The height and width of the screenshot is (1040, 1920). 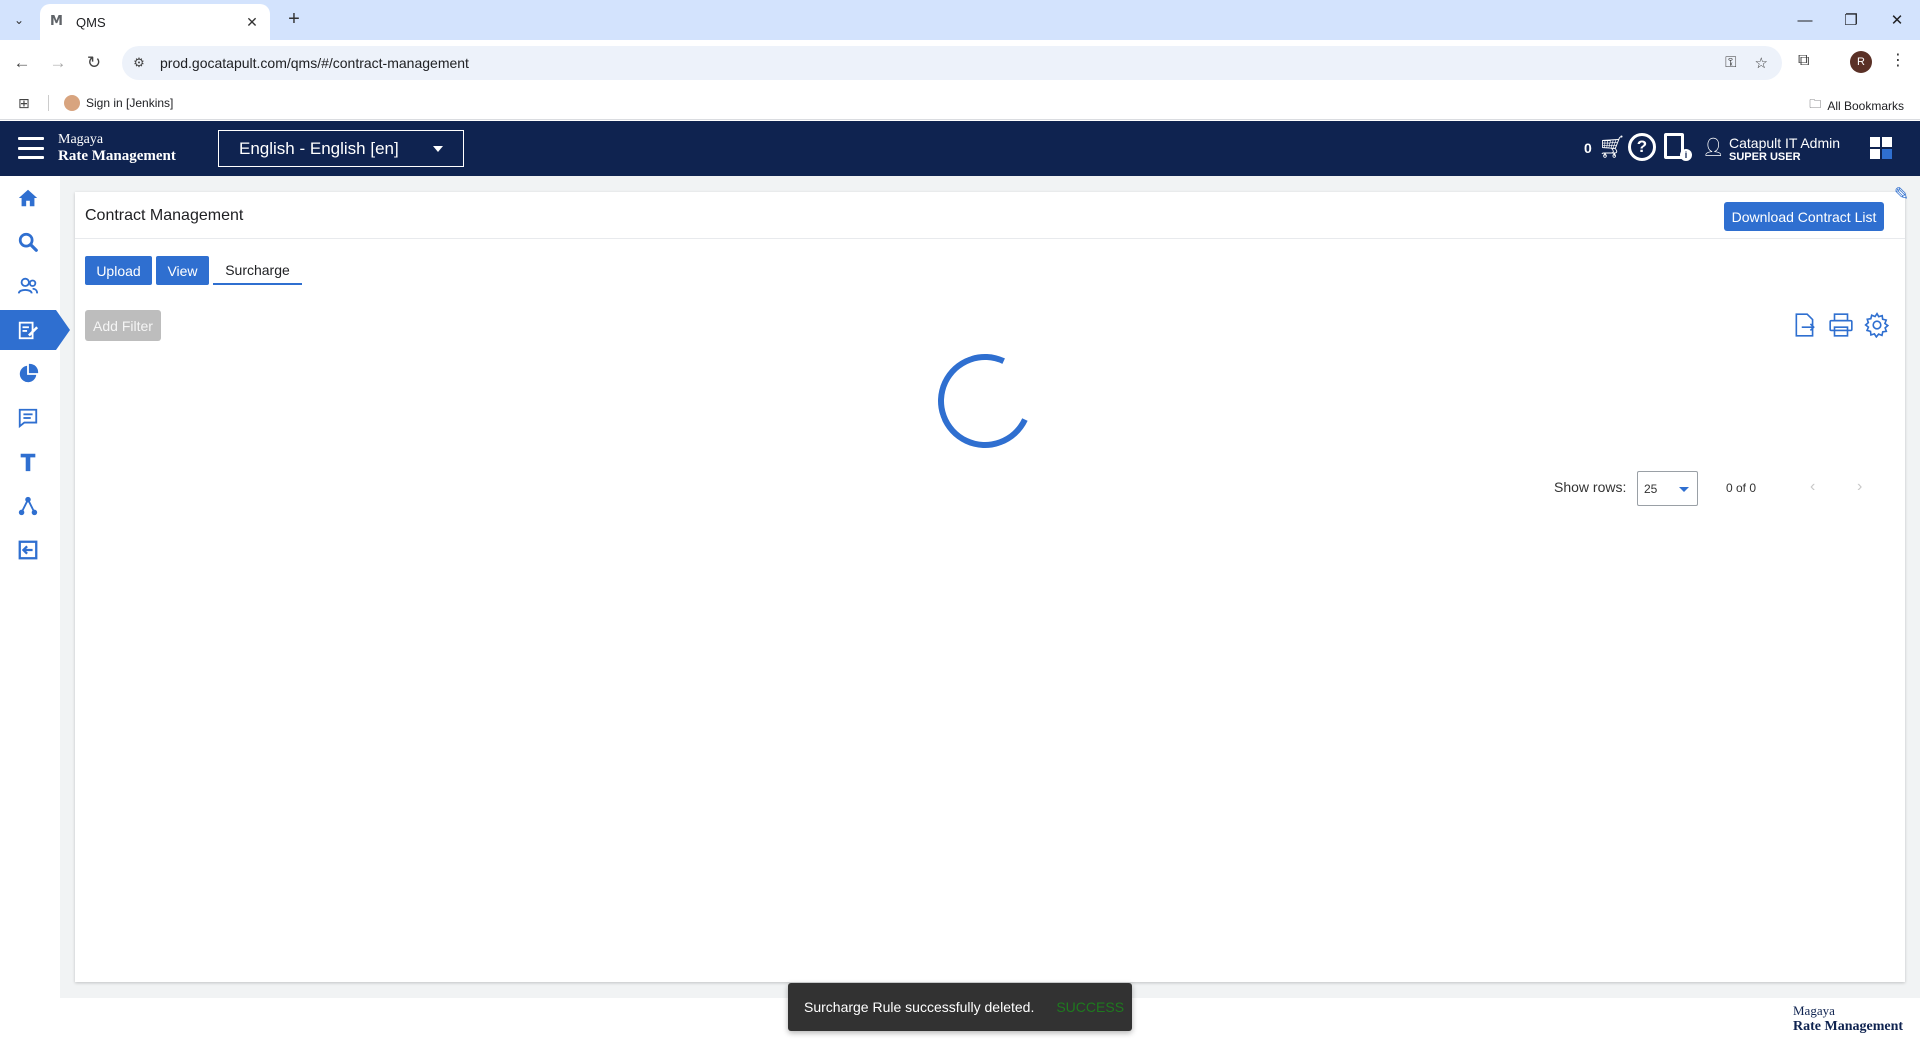 I want to click on contract-edit-icon, so click(x=28, y=330).